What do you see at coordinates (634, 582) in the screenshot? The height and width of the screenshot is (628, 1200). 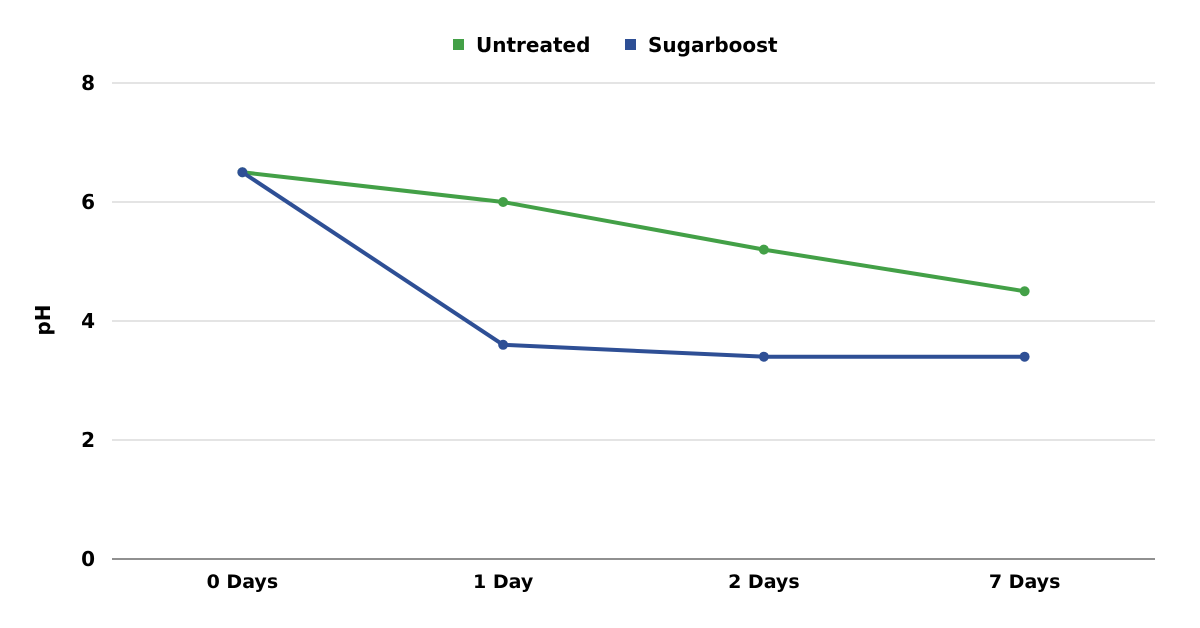 I see `x-axis-ticks: 0 Days 1 Day 2 Days 7 Days` at bounding box center [634, 582].